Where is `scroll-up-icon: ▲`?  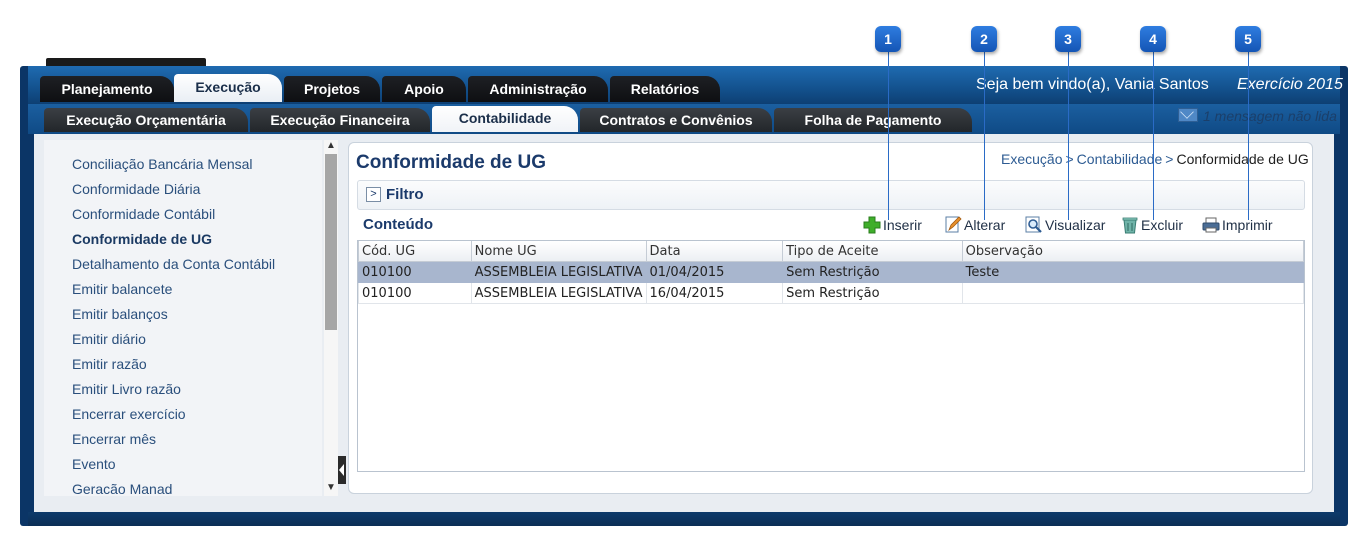 scroll-up-icon: ▲ is located at coordinates (331, 145).